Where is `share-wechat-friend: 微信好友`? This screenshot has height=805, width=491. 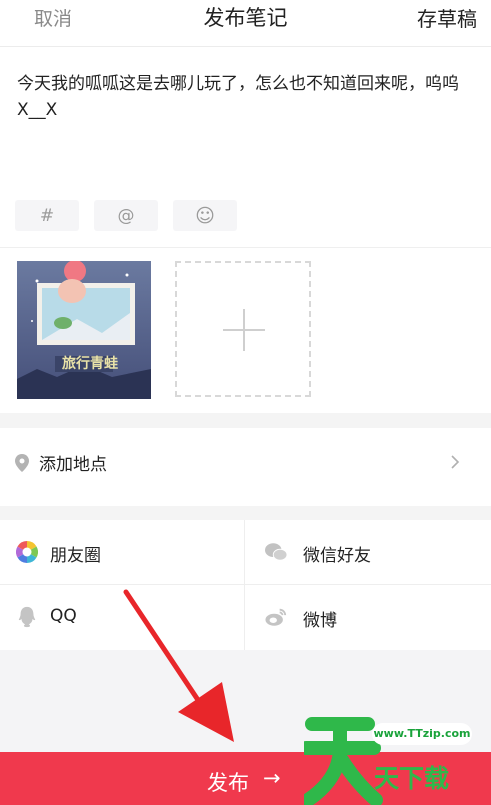
share-wechat-friend: 微信好友 is located at coordinates (367, 552).